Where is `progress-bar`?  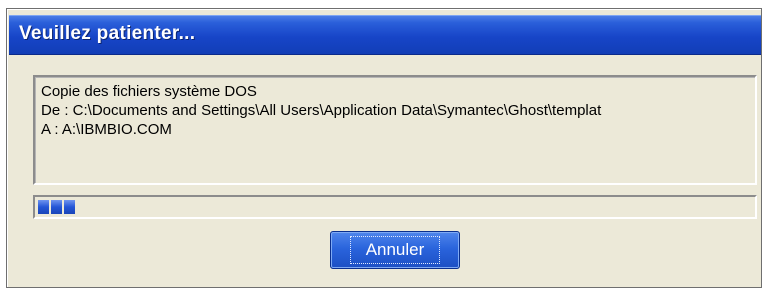
progress-bar is located at coordinates (395, 207).